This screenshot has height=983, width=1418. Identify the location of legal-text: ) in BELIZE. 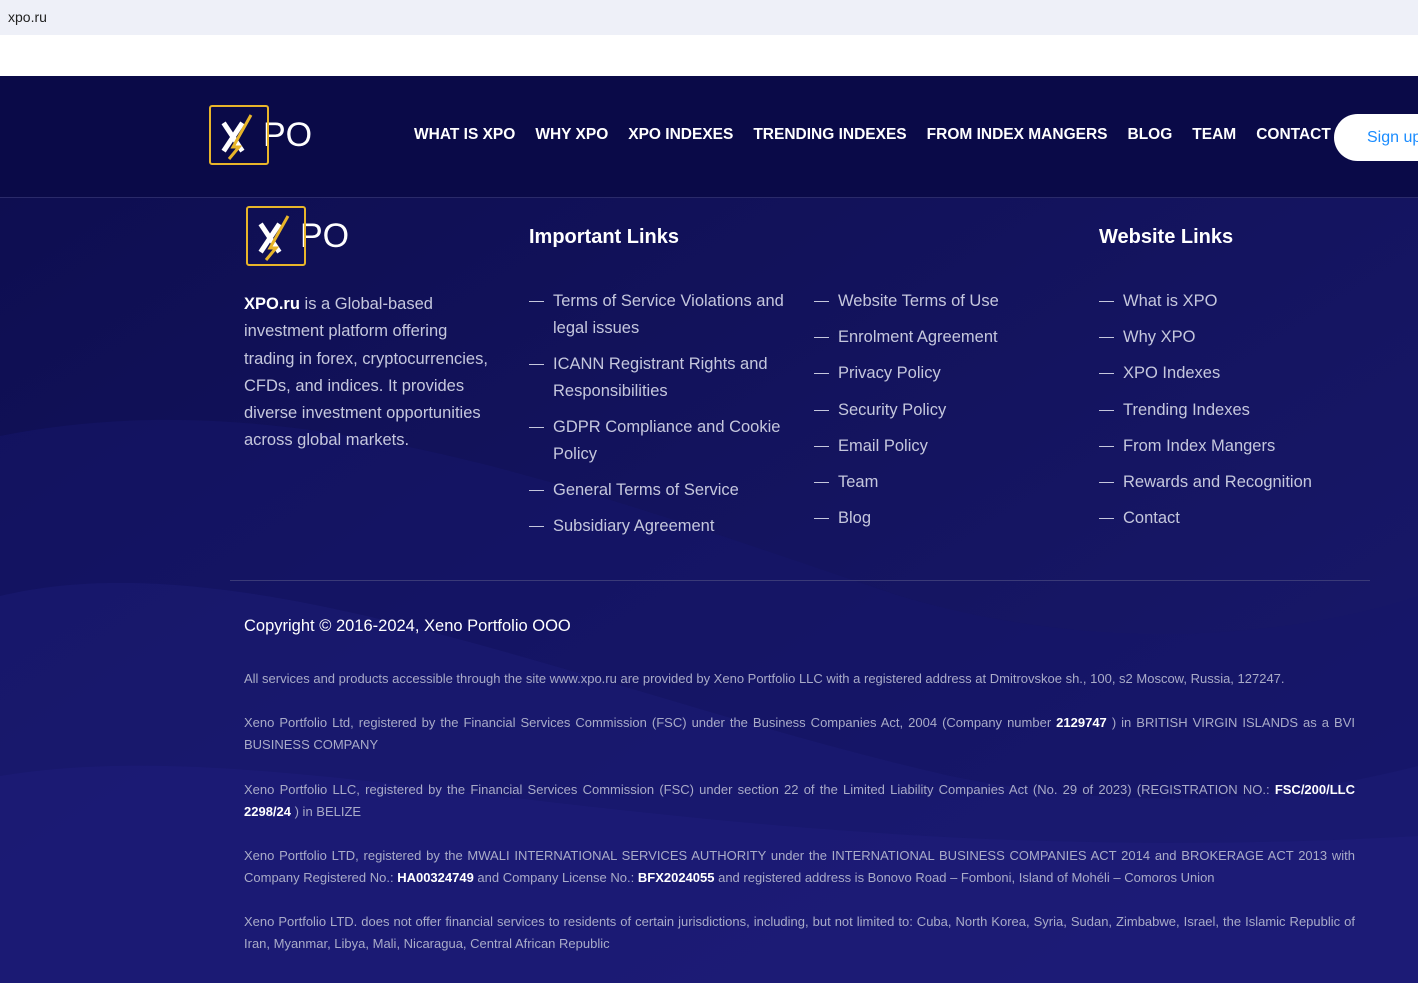
(326, 811).